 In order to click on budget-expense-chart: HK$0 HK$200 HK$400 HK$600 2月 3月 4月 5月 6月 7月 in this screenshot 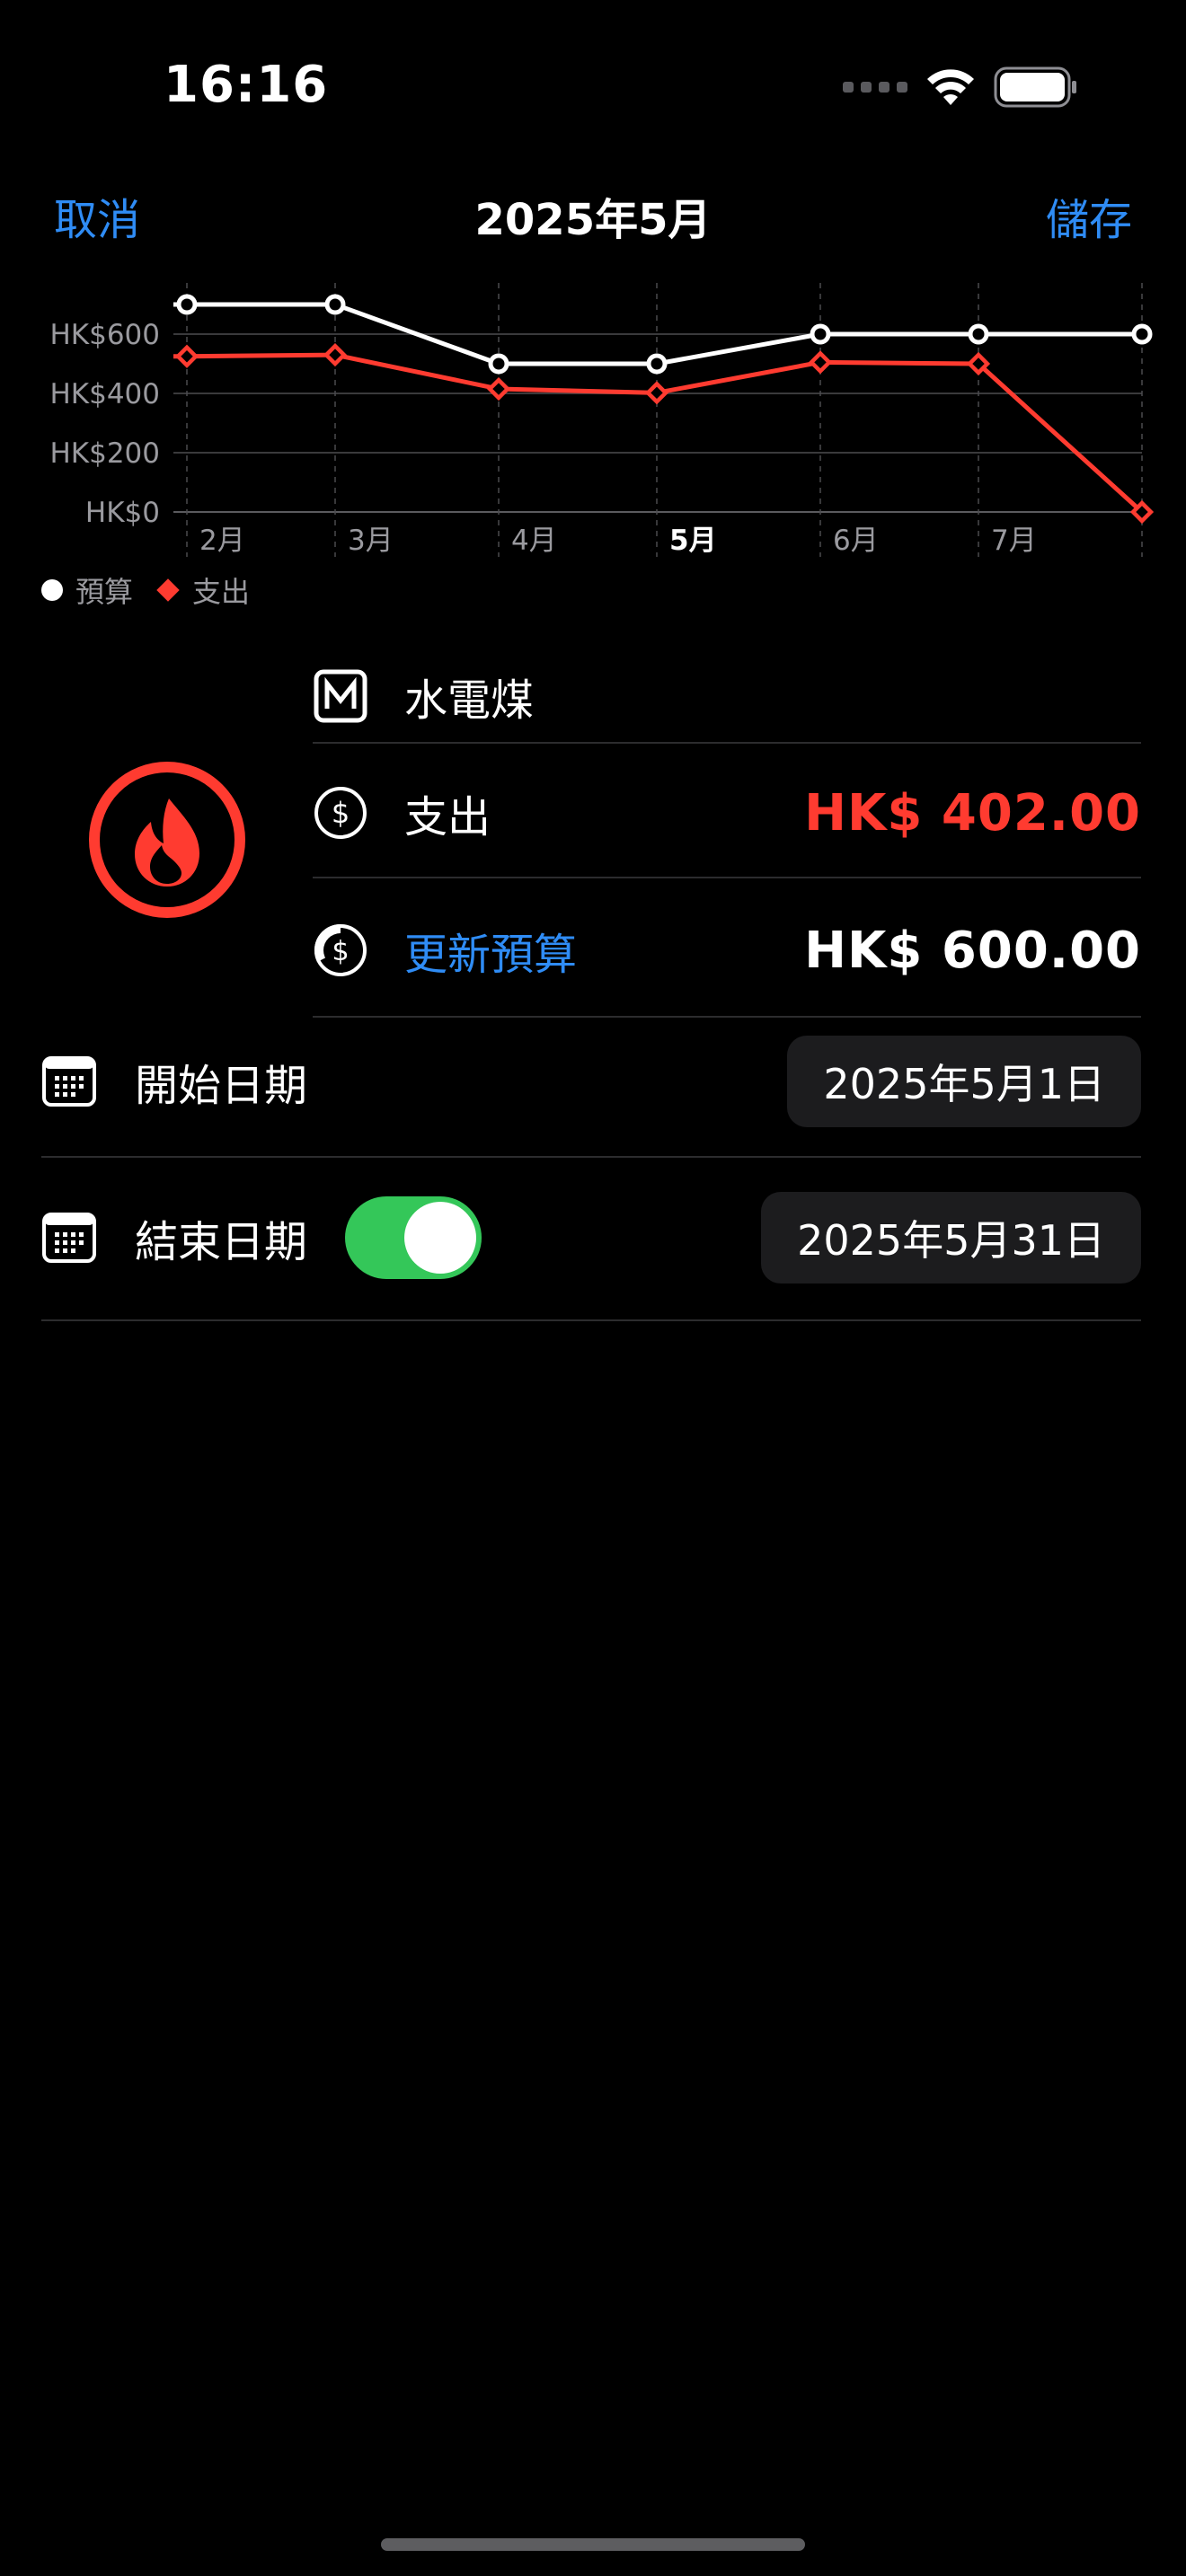, I will do `click(593, 440)`.